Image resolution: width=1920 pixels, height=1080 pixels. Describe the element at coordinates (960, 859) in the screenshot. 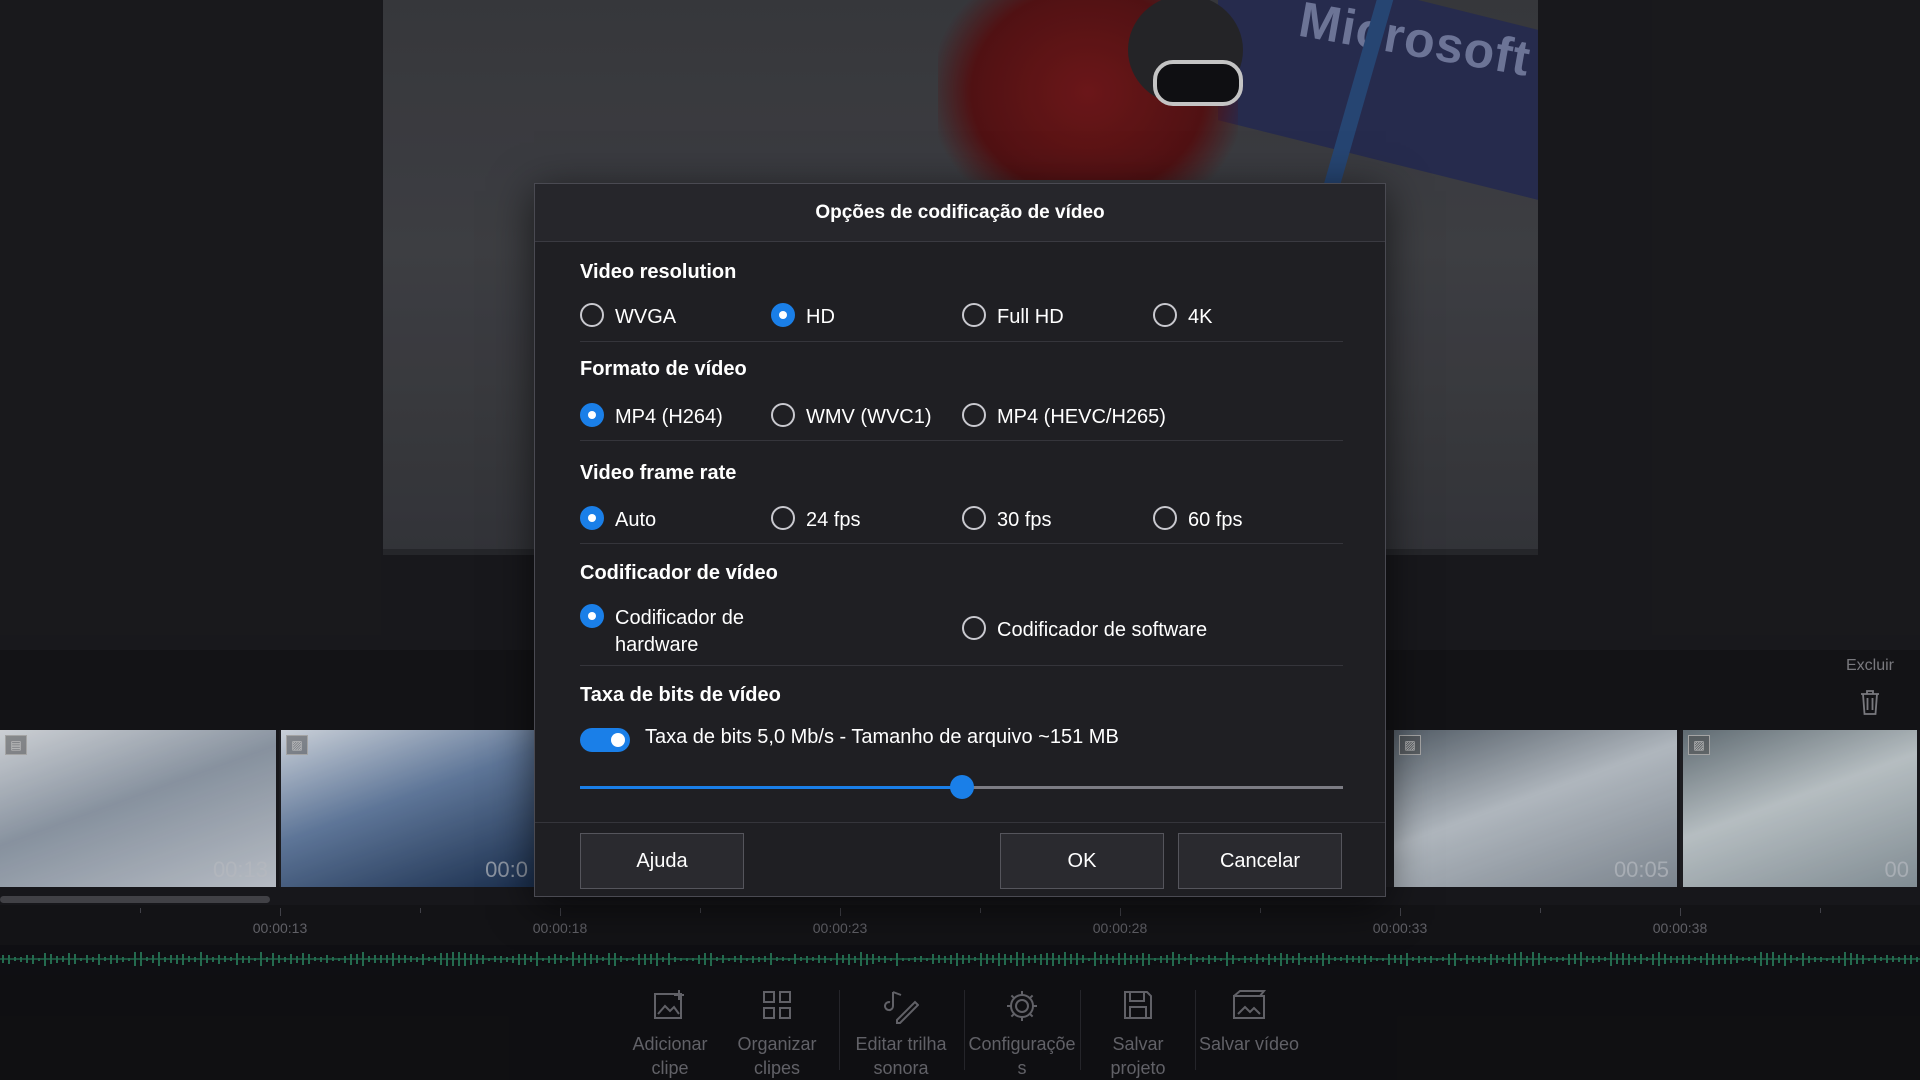

I see `dialog-footer: Ajuda OK Cancelar` at that location.